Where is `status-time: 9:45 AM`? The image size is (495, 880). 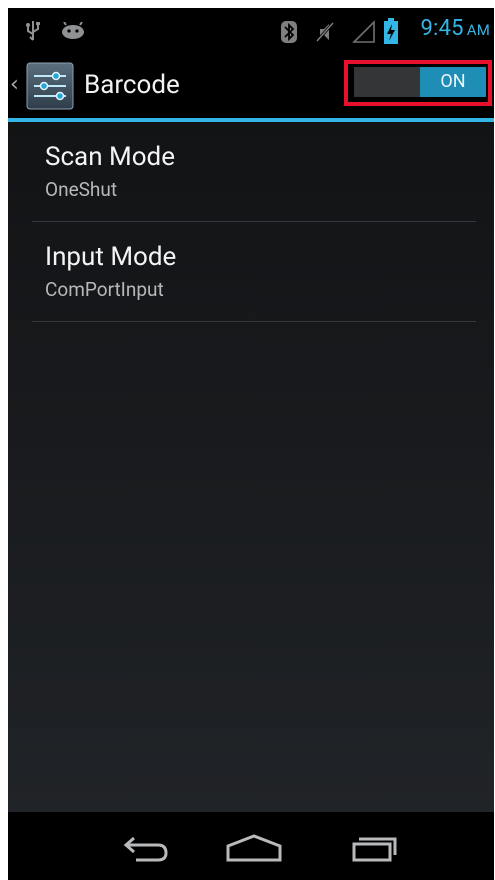 status-time: 9:45 AM is located at coordinates (455, 28).